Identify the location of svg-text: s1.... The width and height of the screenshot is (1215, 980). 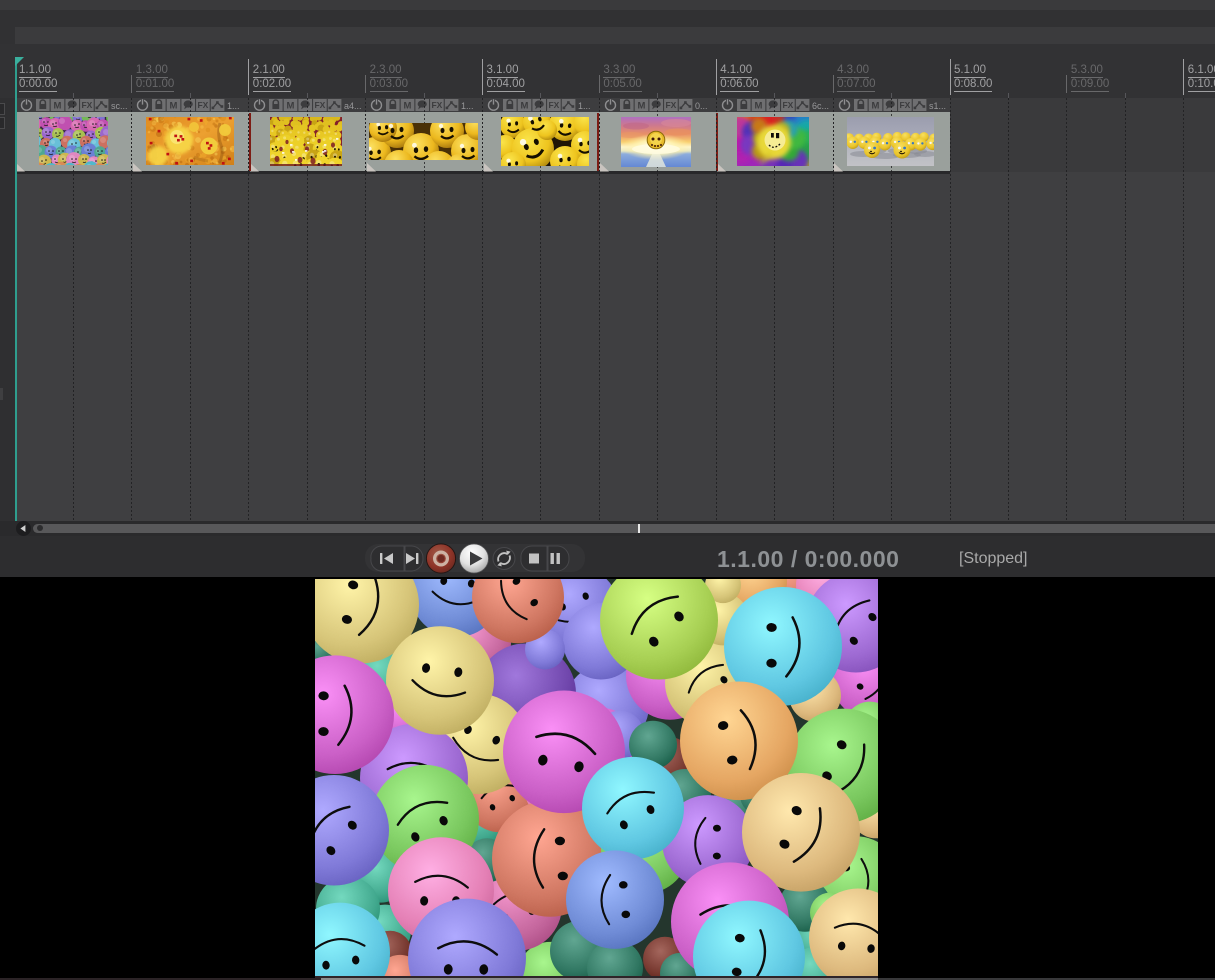
(937, 106).